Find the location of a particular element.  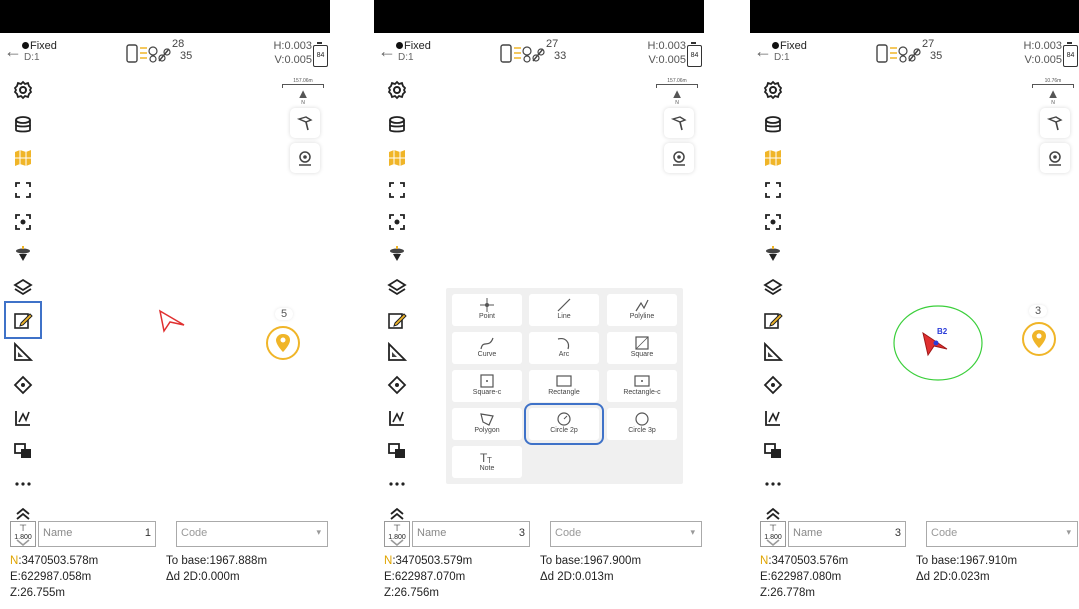

tool-circle-2p-button: Circle 2p is located at coordinates (564, 424).